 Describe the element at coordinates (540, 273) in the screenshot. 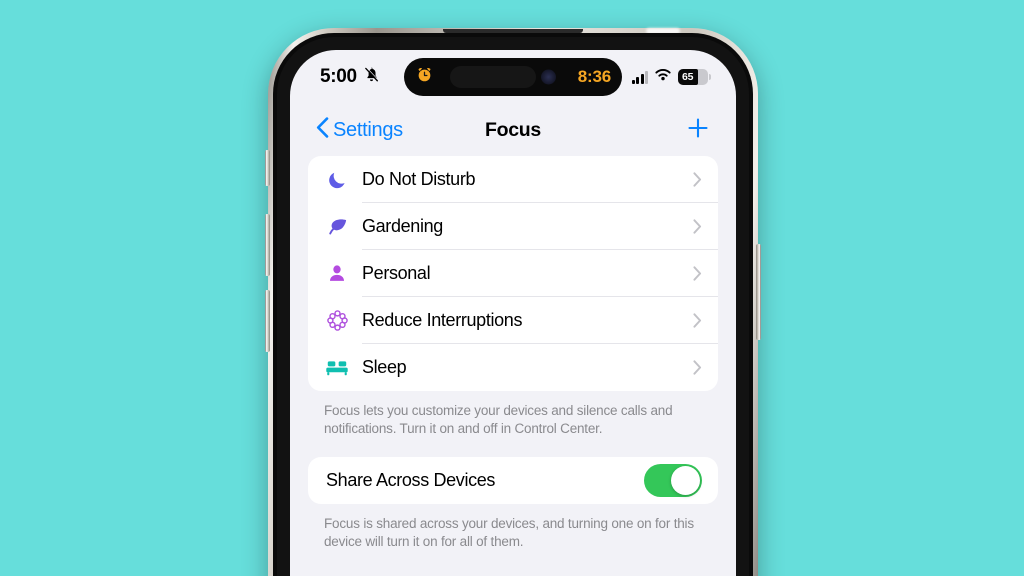

I see `list-item-body: Personal` at that location.